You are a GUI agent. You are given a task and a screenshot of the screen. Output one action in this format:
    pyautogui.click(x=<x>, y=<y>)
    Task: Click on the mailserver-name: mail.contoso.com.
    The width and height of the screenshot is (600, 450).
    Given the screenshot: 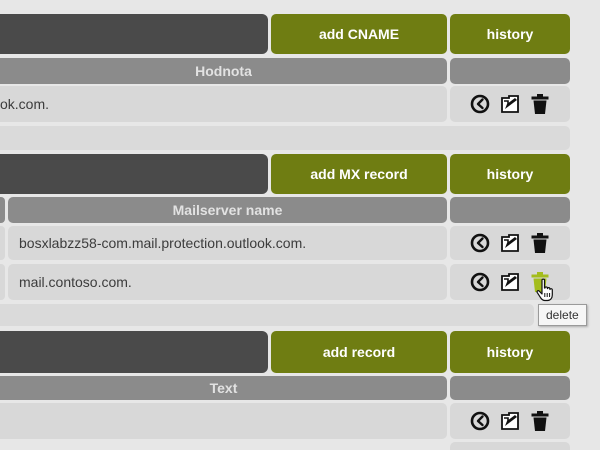 What is the action you would take?
    pyautogui.click(x=75, y=282)
    